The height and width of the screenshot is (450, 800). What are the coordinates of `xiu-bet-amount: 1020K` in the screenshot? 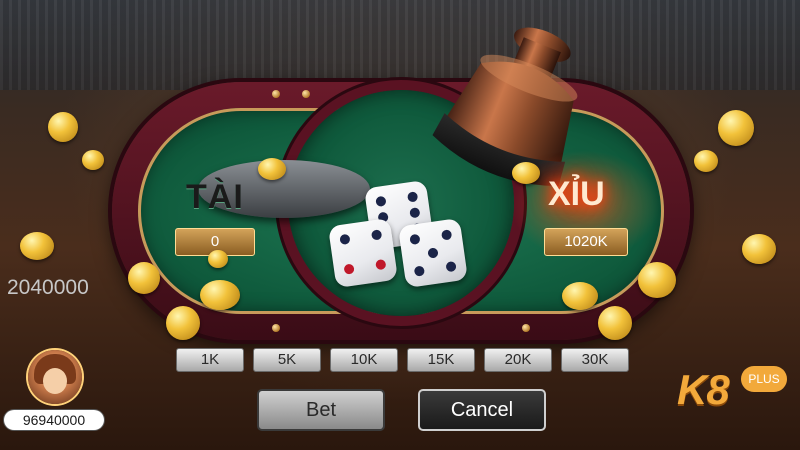 It's located at (586, 242).